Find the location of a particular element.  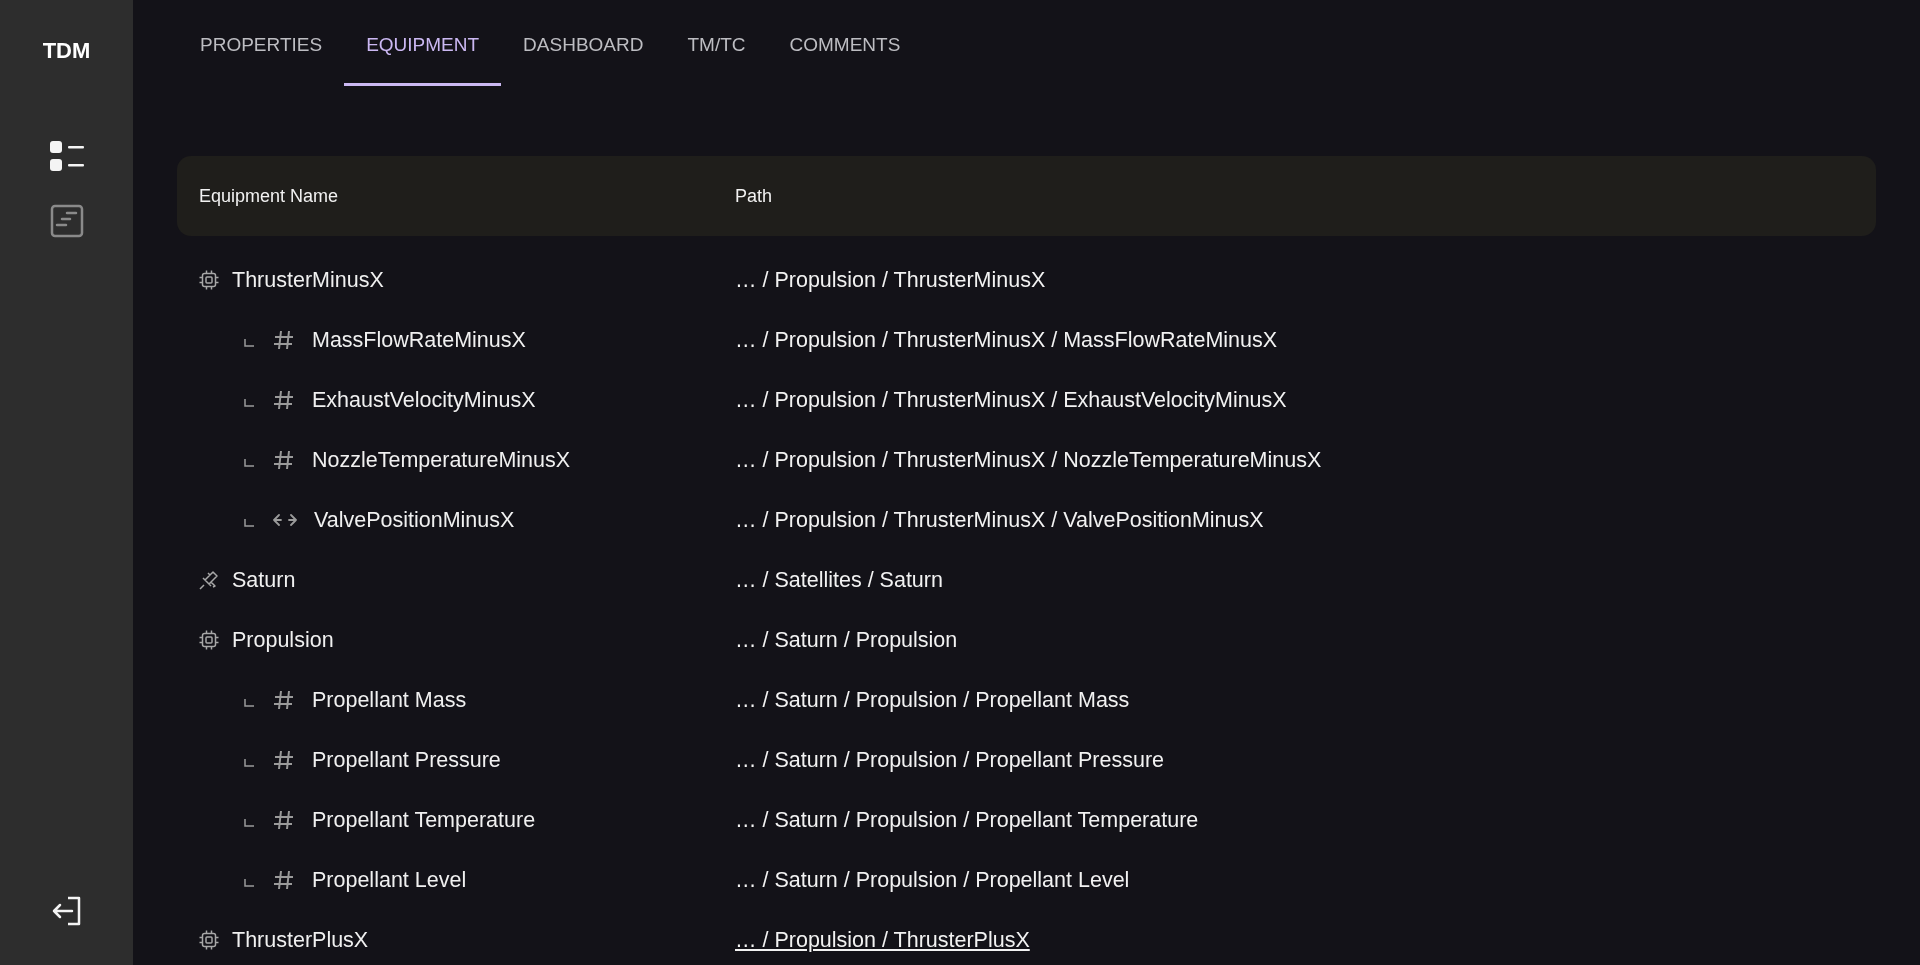

column-header: Path is located at coordinates (754, 196).